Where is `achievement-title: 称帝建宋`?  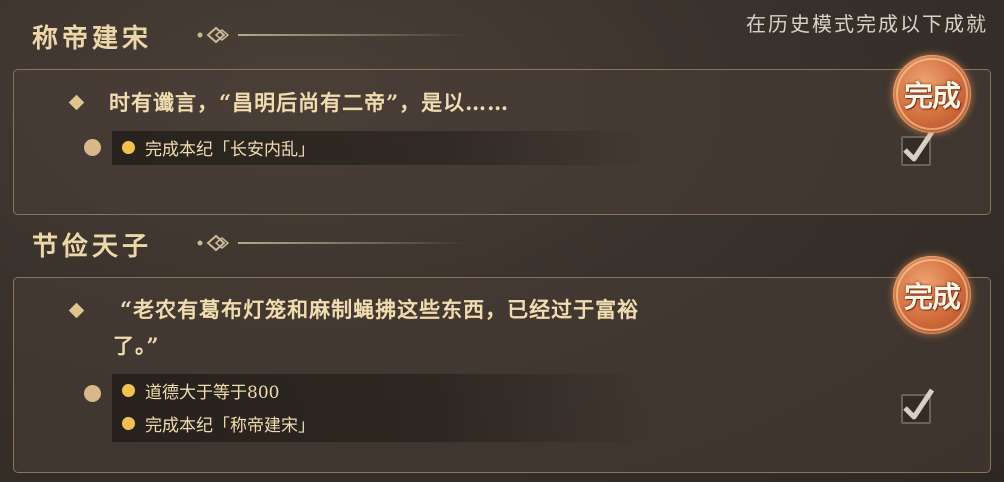 achievement-title: 称帝建宋 is located at coordinates (92, 39).